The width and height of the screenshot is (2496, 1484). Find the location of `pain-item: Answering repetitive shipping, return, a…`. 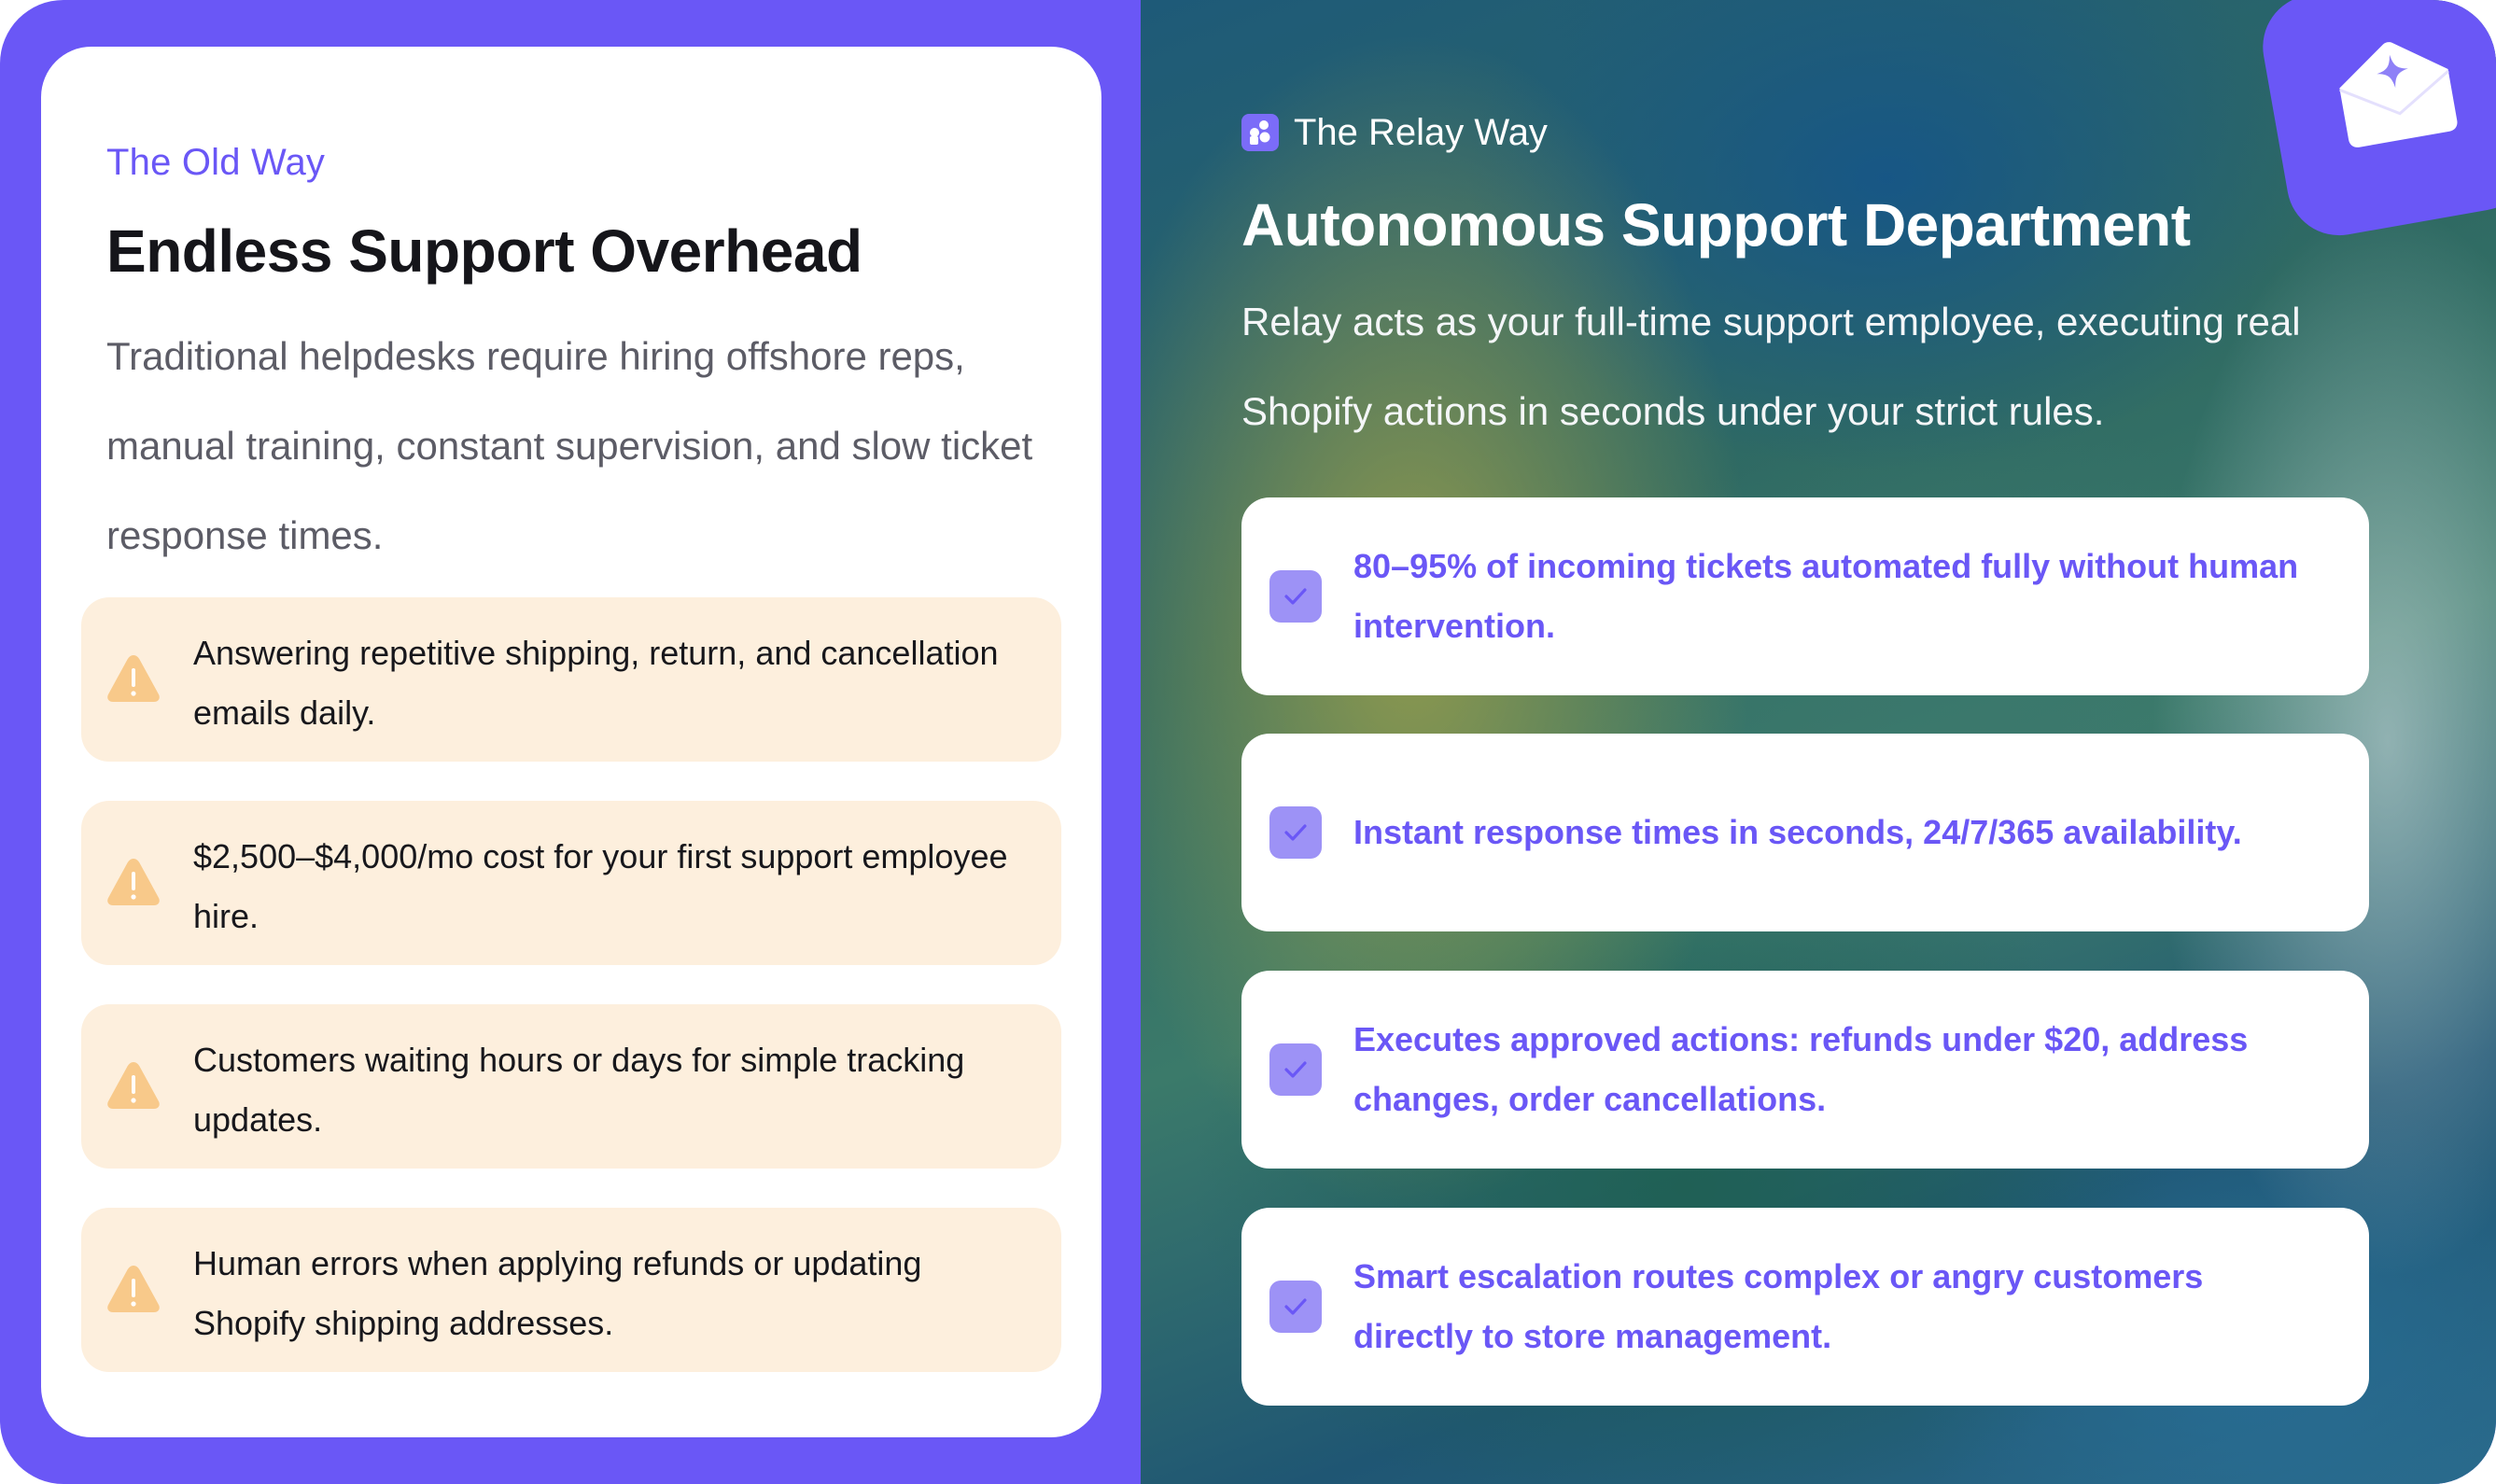

pain-item: Answering repetitive shipping, return, a… is located at coordinates (571, 679).